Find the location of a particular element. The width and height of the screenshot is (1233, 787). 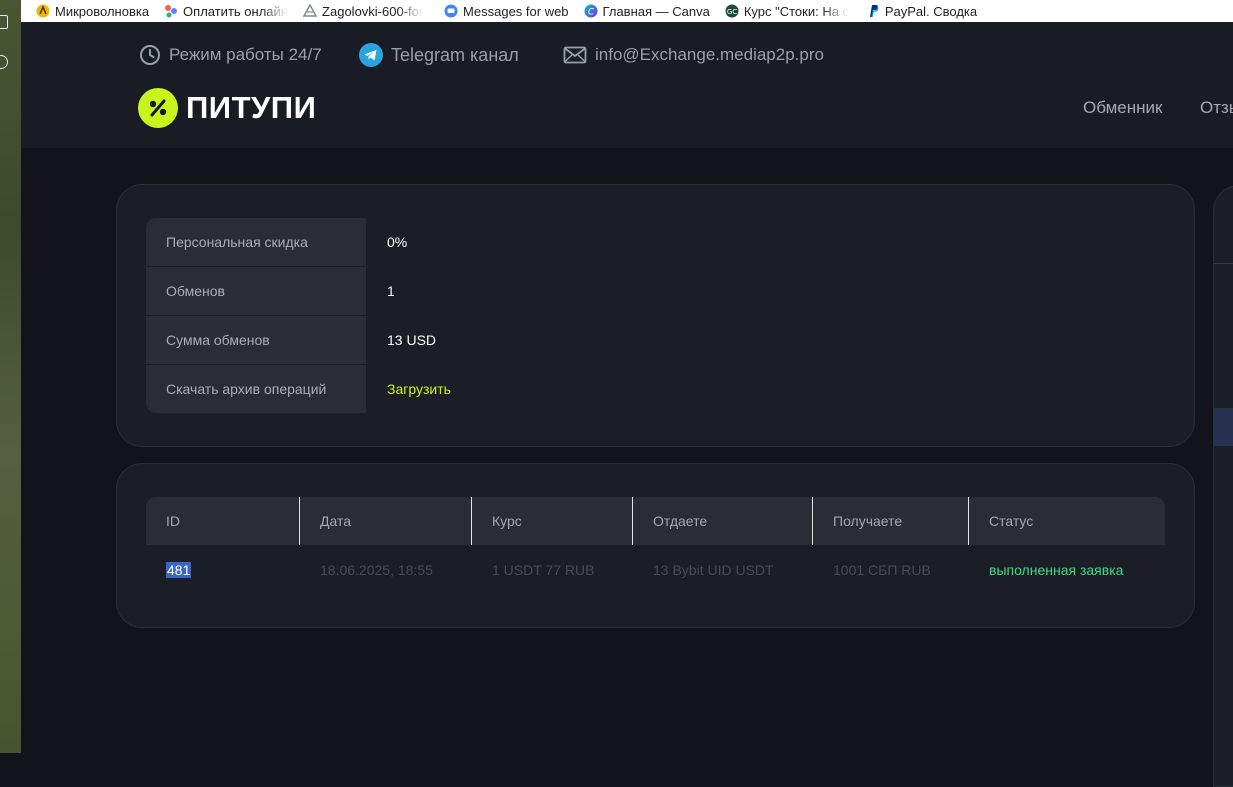

bookmark-paypal: PayPal. Сводка is located at coordinates (921, 11).